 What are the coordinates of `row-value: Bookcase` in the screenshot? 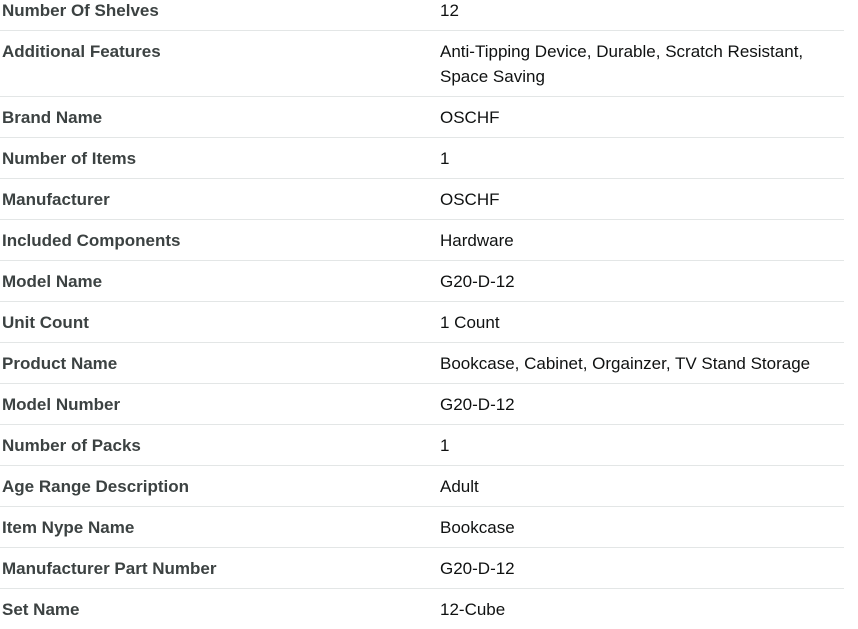 It's located at (639, 527).